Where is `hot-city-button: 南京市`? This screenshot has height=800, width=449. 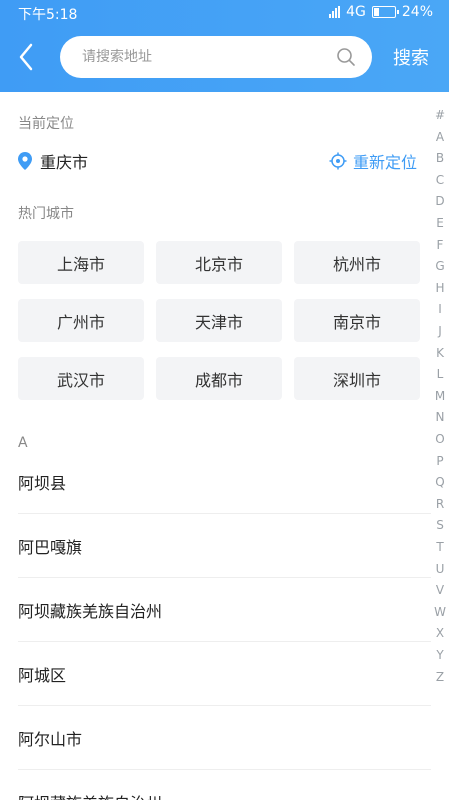
hot-city-button: 南京市 is located at coordinates (357, 320).